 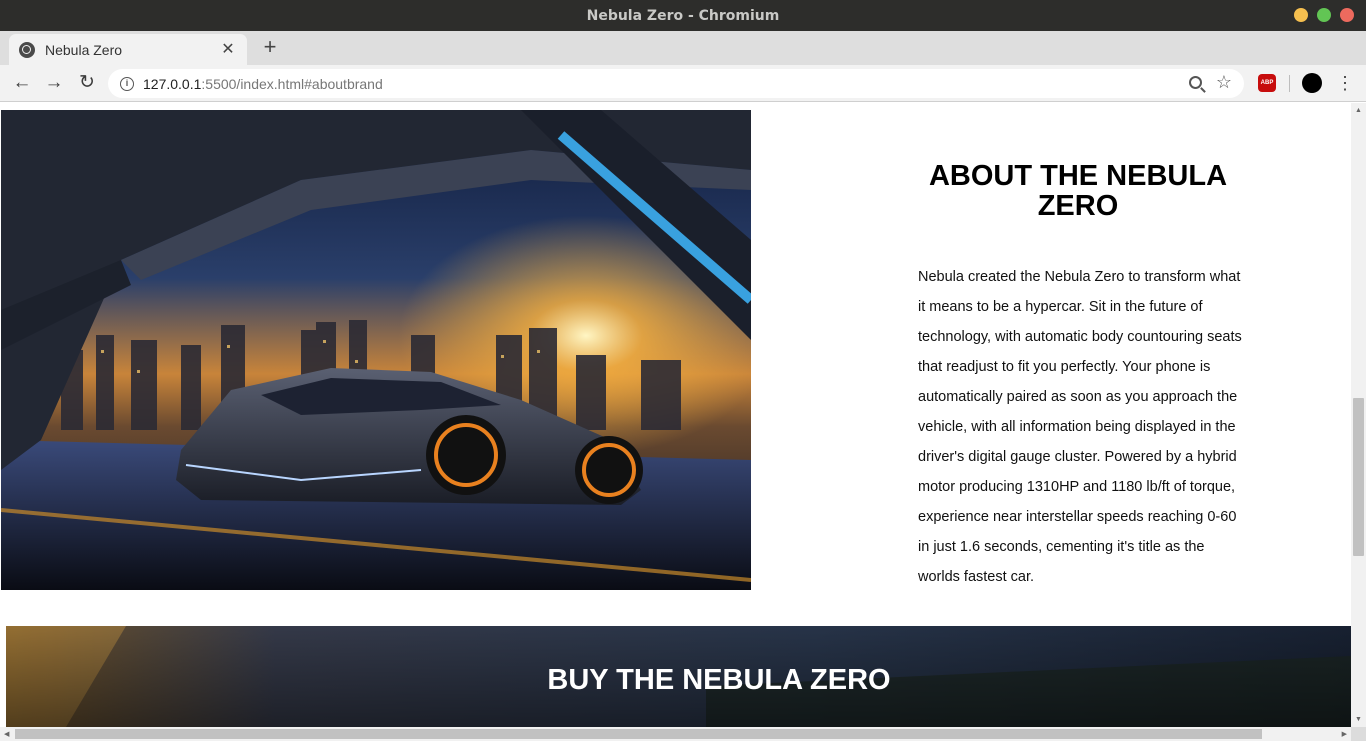 I want to click on profile-avatar-icon, so click(x=1312, y=83).